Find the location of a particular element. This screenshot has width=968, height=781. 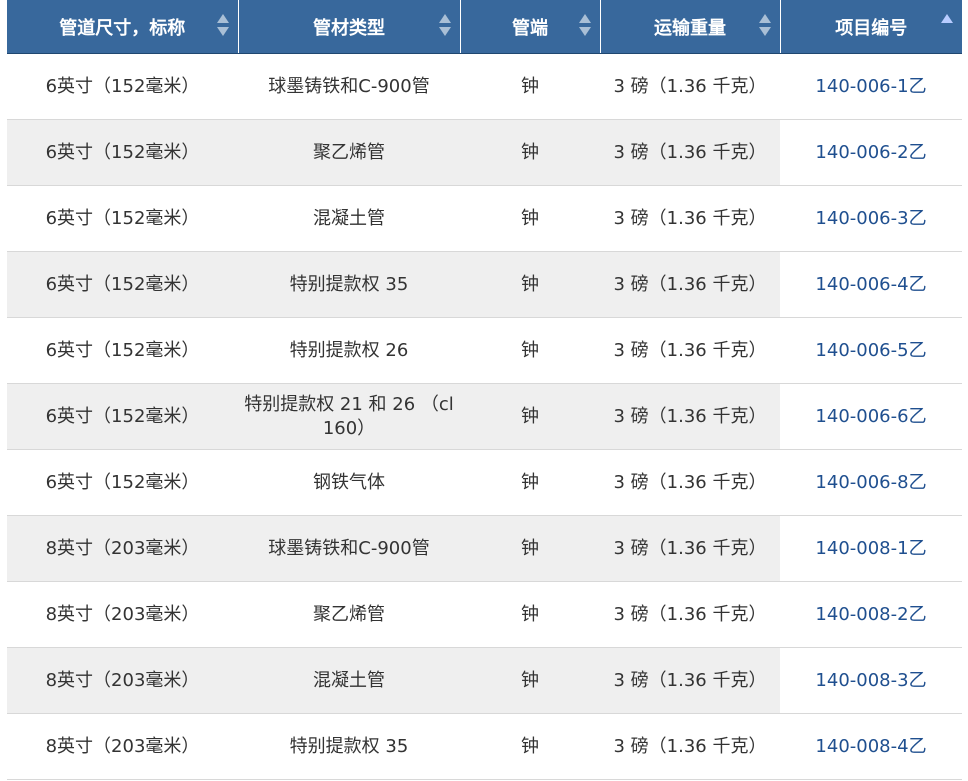

cell-item-number: 140-006-4乙 is located at coordinates (871, 284).